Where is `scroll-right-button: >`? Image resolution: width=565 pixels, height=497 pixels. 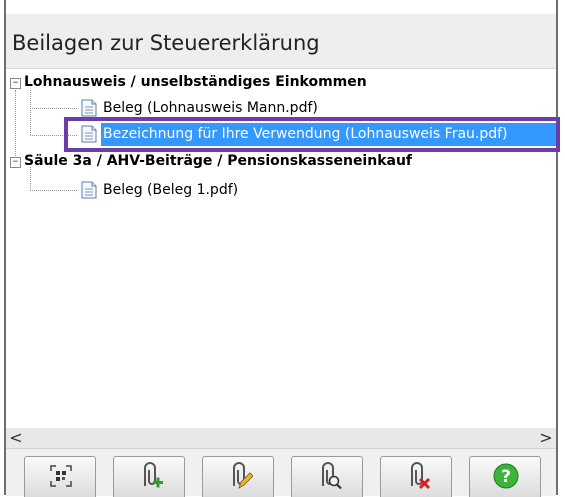 scroll-right-button: > is located at coordinates (546, 438).